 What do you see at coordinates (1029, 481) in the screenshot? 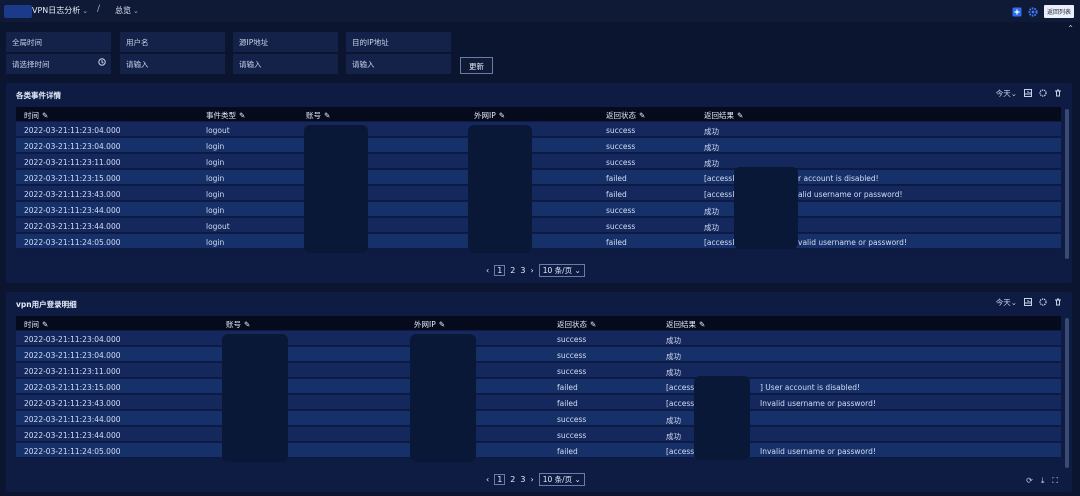
I see `refresh-icon: ⟳` at bounding box center [1029, 481].